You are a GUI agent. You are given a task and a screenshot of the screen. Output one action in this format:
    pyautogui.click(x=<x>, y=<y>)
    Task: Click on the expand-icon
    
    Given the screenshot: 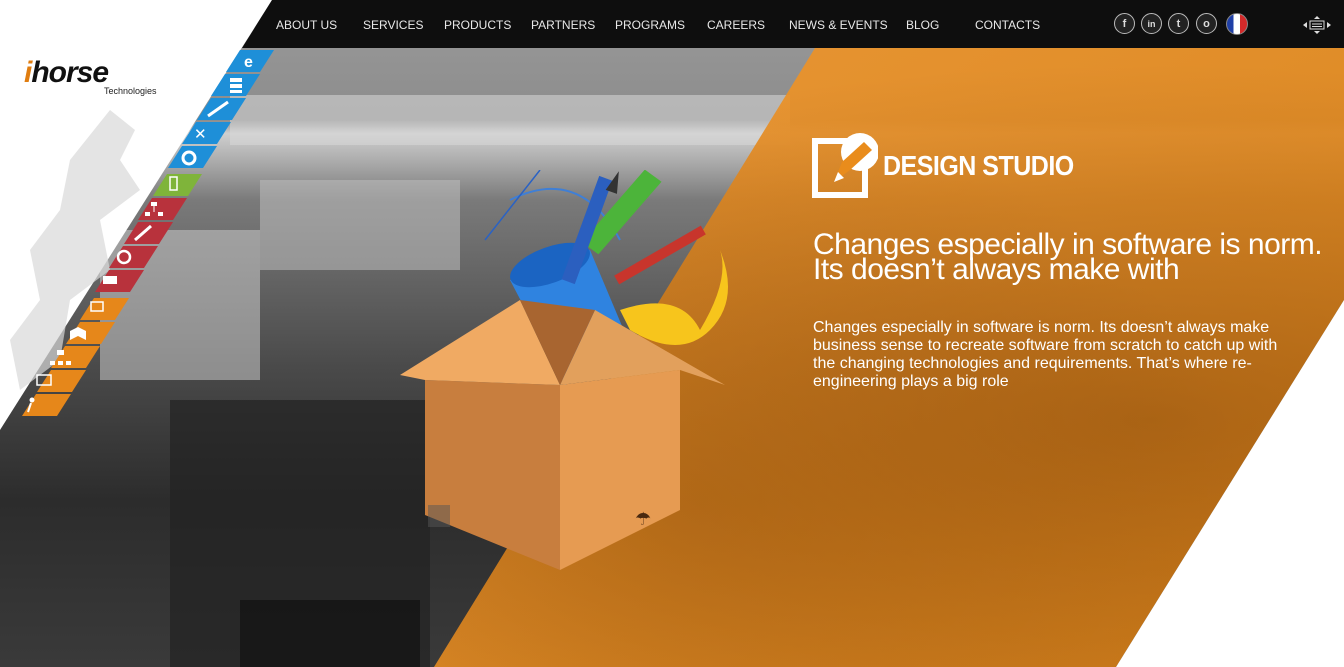 What is the action you would take?
    pyautogui.click(x=148, y=233)
    